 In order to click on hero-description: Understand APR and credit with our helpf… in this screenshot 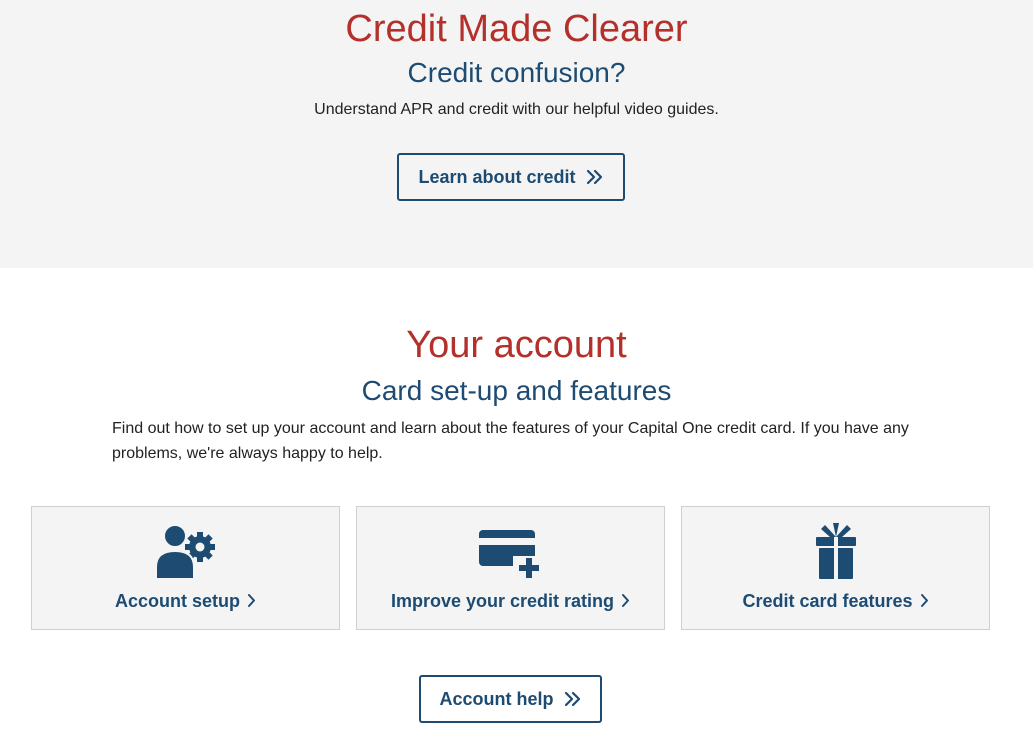, I will do `click(516, 109)`.